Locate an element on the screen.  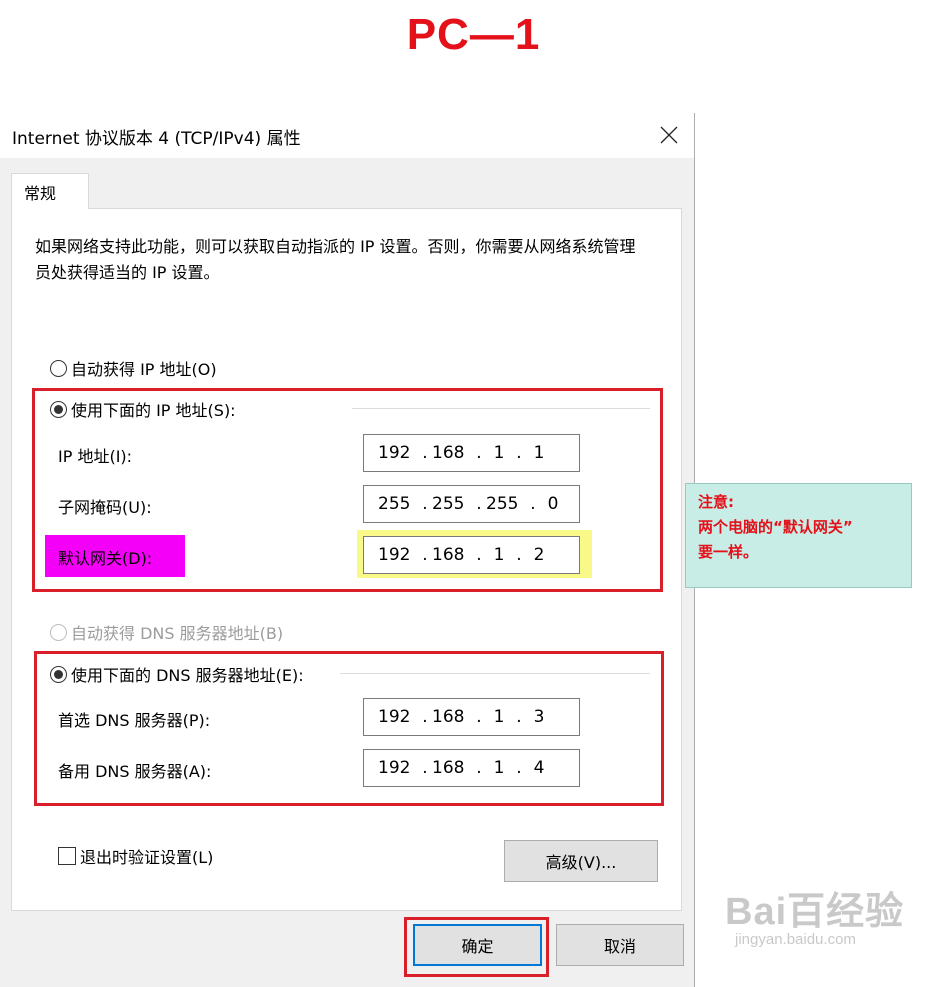
validate-checkbox-label: 退出时验证设置(L) is located at coordinates (147, 857).